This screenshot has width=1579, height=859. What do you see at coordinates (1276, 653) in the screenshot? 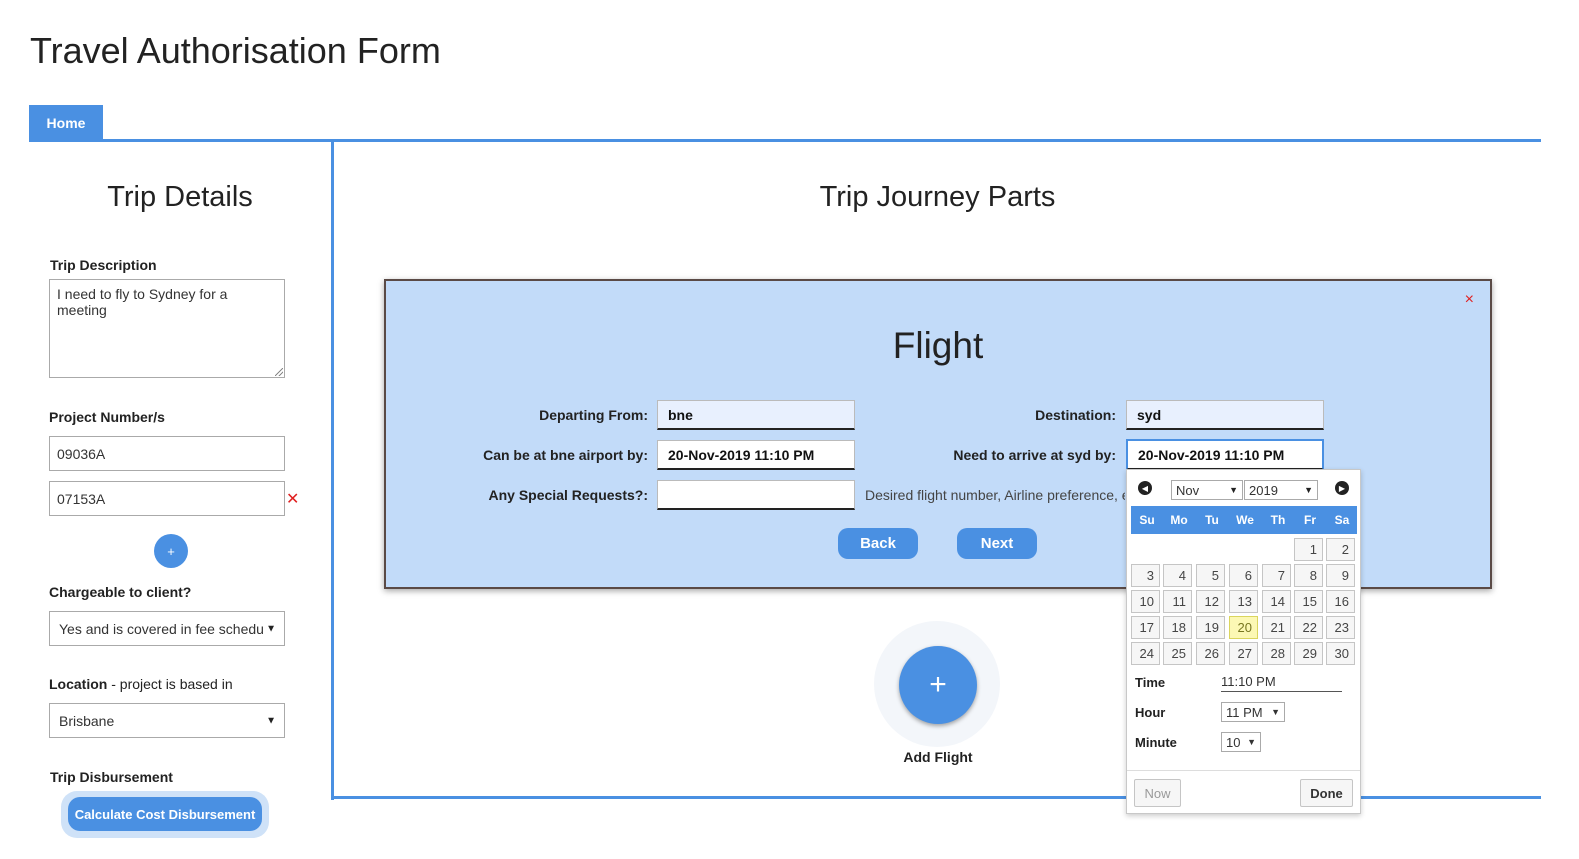
I see `calendar-day: 28` at bounding box center [1276, 653].